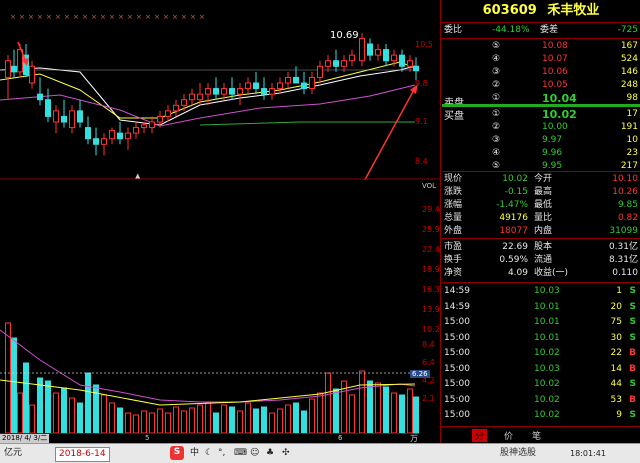 This screenshot has width=640, height=463. I want to click on trade-volume: 53, so click(616, 399).